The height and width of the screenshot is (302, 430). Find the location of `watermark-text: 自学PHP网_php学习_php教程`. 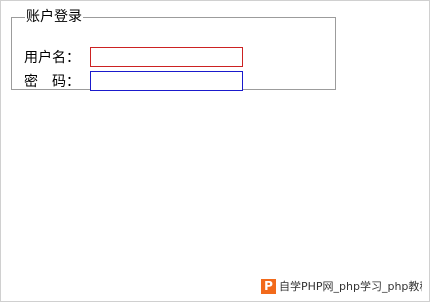

watermark-text: 自学PHP网_php学习_php教程 is located at coordinates (350, 286).